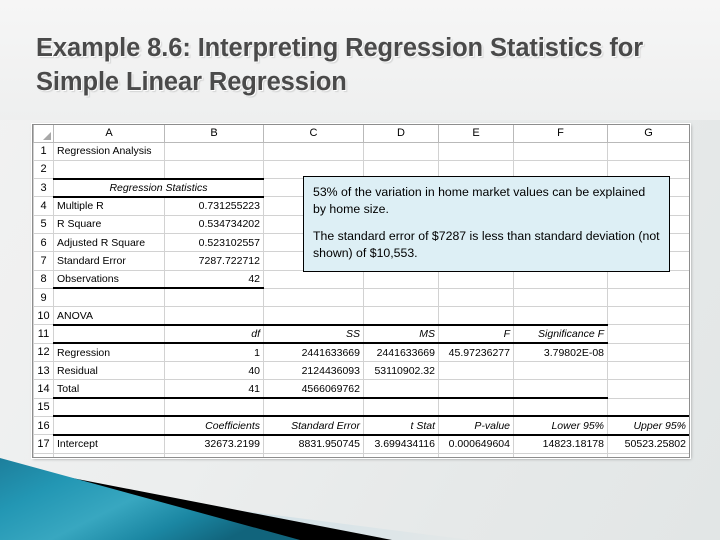 The width and height of the screenshot is (720, 540). Describe the element at coordinates (109, 206) in the screenshot. I see `cell-a4: Multiple R` at that location.